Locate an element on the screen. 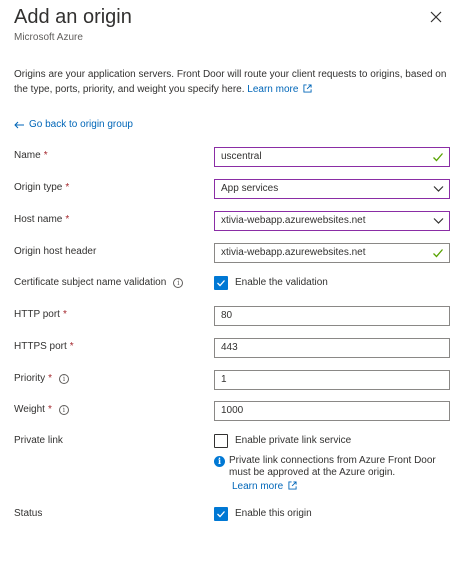 The height and width of the screenshot is (577, 465). status-checkbox is located at coordinates (221, 514).